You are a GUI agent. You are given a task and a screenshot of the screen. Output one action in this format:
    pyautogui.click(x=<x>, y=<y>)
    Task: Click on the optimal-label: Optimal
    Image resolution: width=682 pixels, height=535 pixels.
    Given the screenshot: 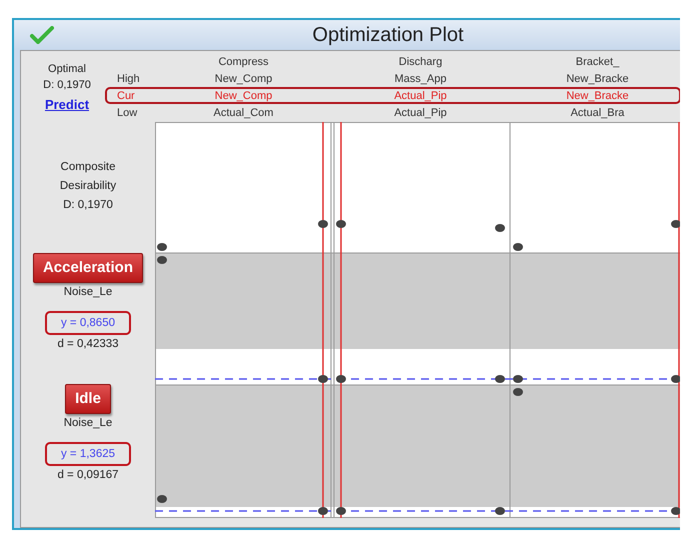 What is the action you would take?
    pyautogui.click(x=67, y=69)
    